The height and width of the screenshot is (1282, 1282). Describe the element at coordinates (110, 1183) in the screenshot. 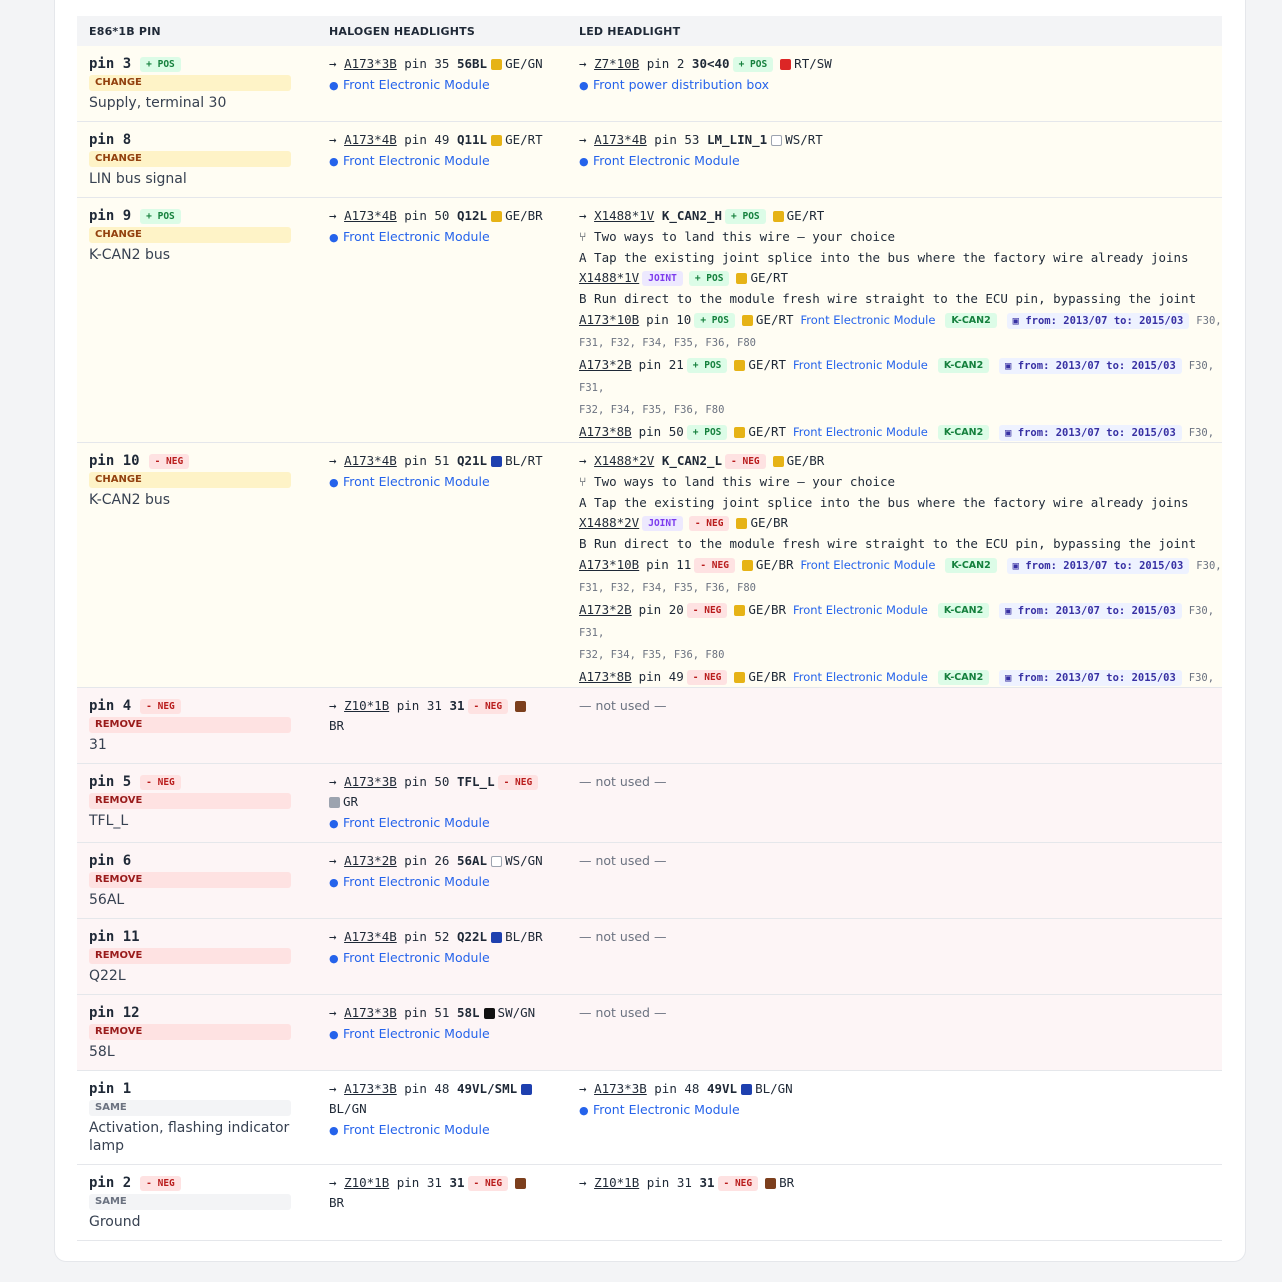

I see `pin-label: pin 2` at that location.